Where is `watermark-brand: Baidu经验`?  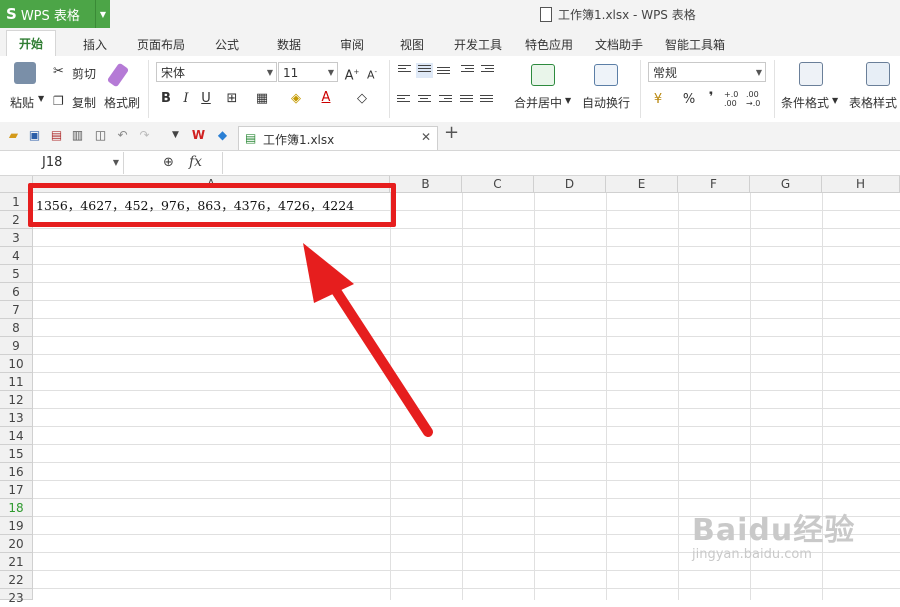 watermark-brand: Baidu经验 is located at coordinates (774, 530).